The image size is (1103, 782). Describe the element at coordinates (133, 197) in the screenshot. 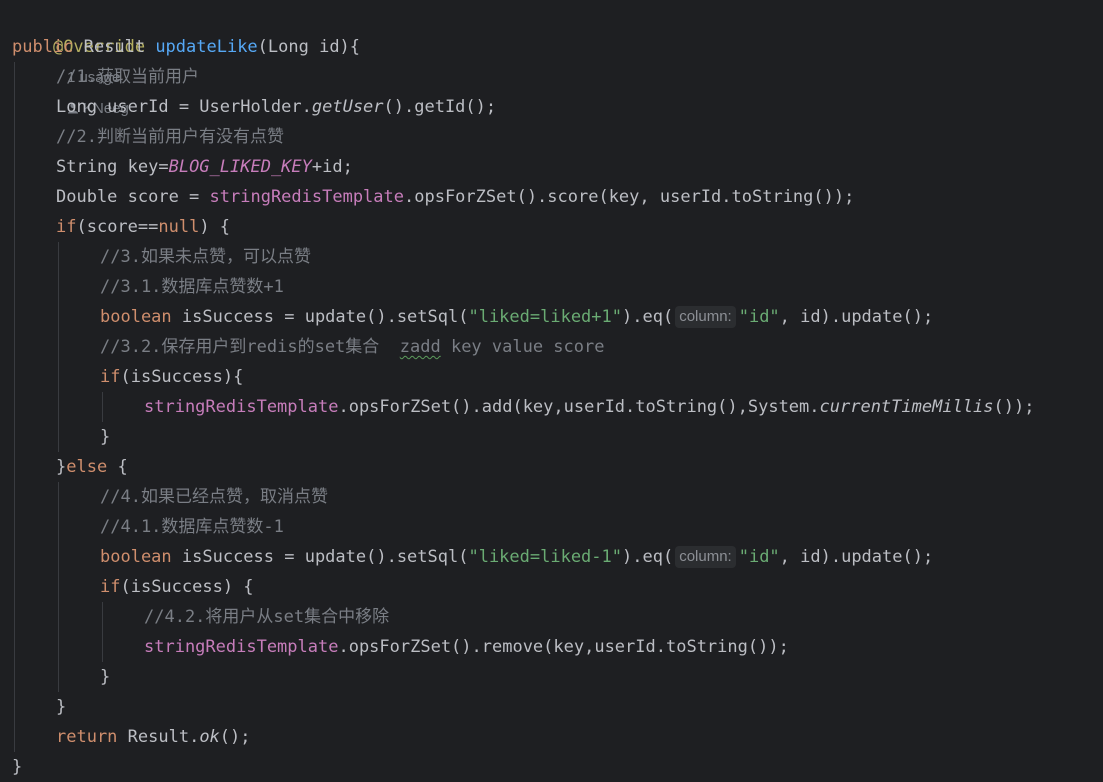

I see `code-text: Double score =` at that location.